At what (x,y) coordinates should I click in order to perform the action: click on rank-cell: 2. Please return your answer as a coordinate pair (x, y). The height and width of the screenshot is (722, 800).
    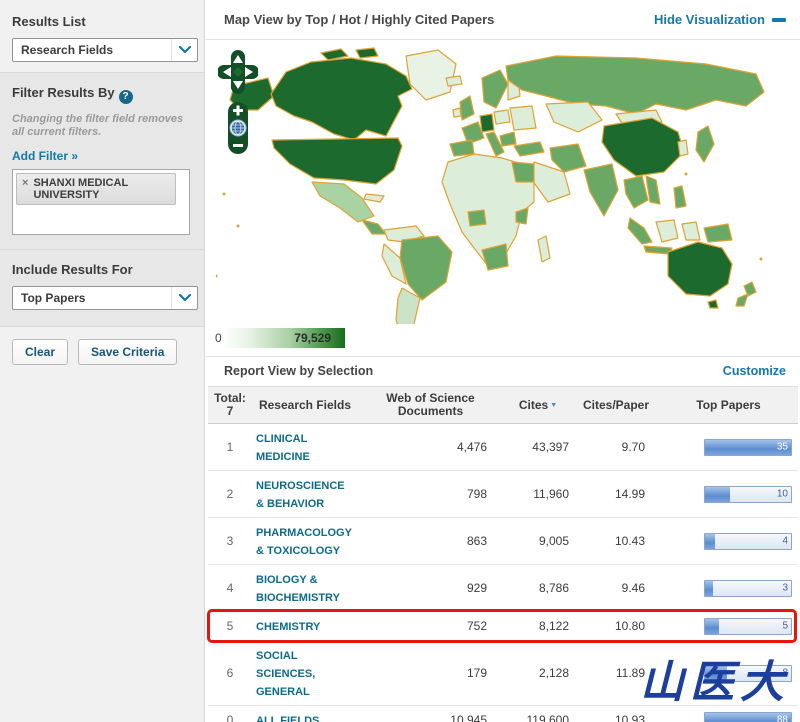
    Looking at the image, I should click on (230, 494).